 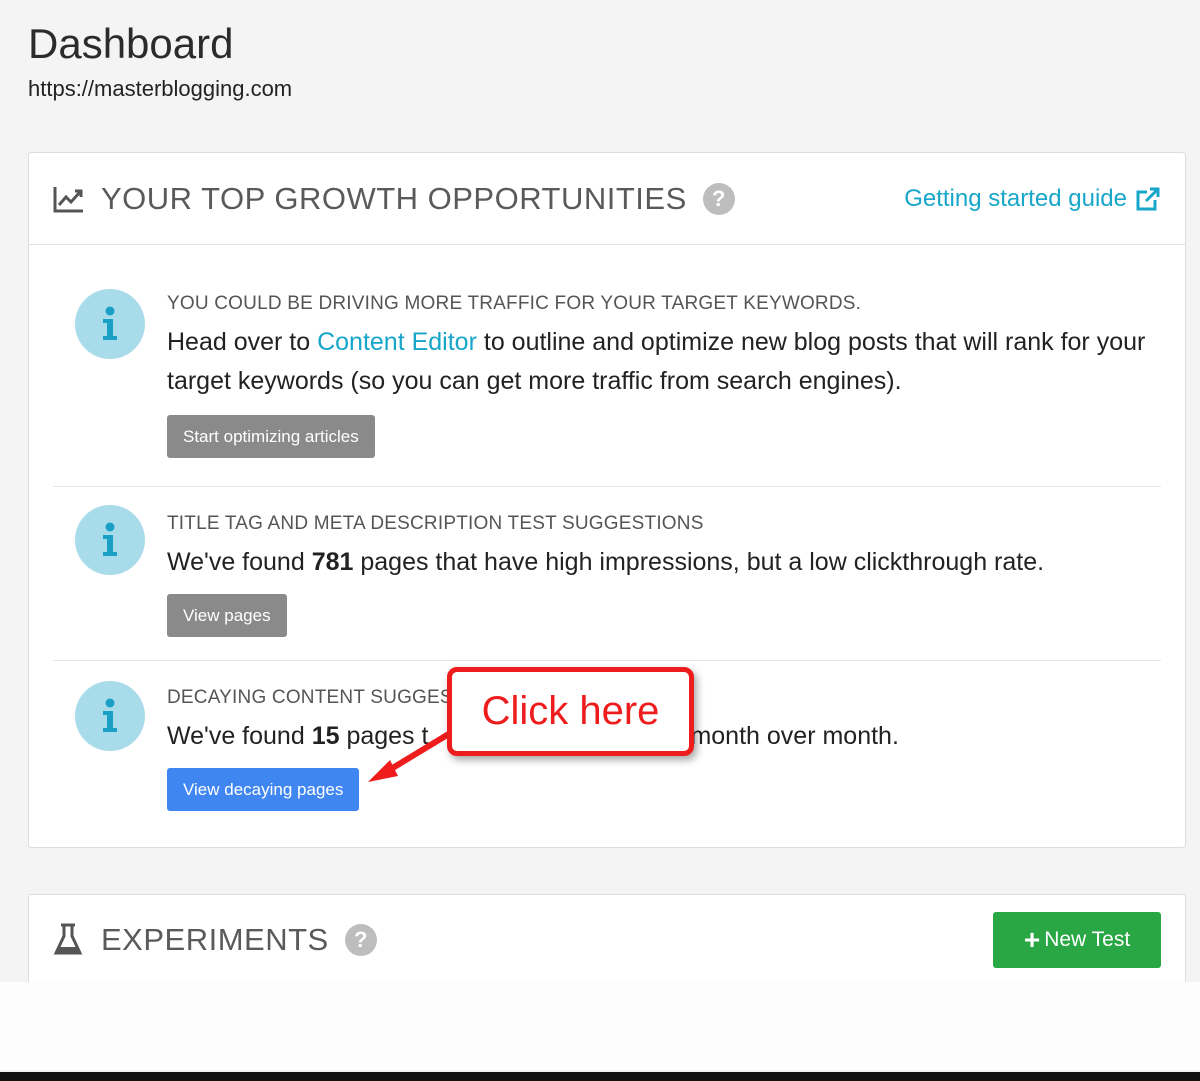 I want to click on new-test-button: + New Test, so click(x=1077, y=940).